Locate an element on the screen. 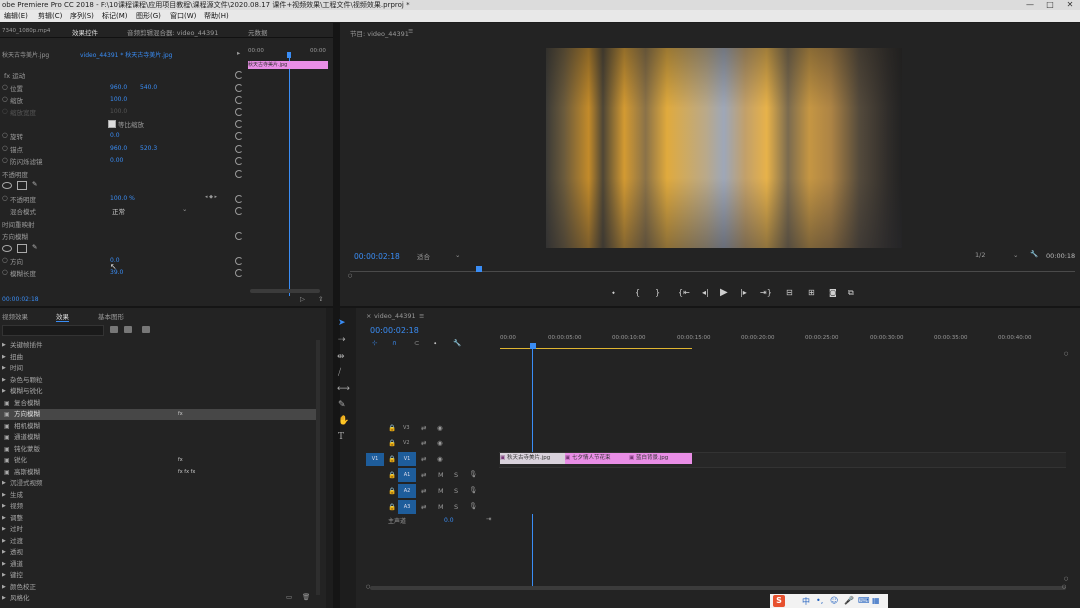 This screenshot has height=608, width=1080. menu-sequence: 序列(S) is located at coordinates (82, 16).